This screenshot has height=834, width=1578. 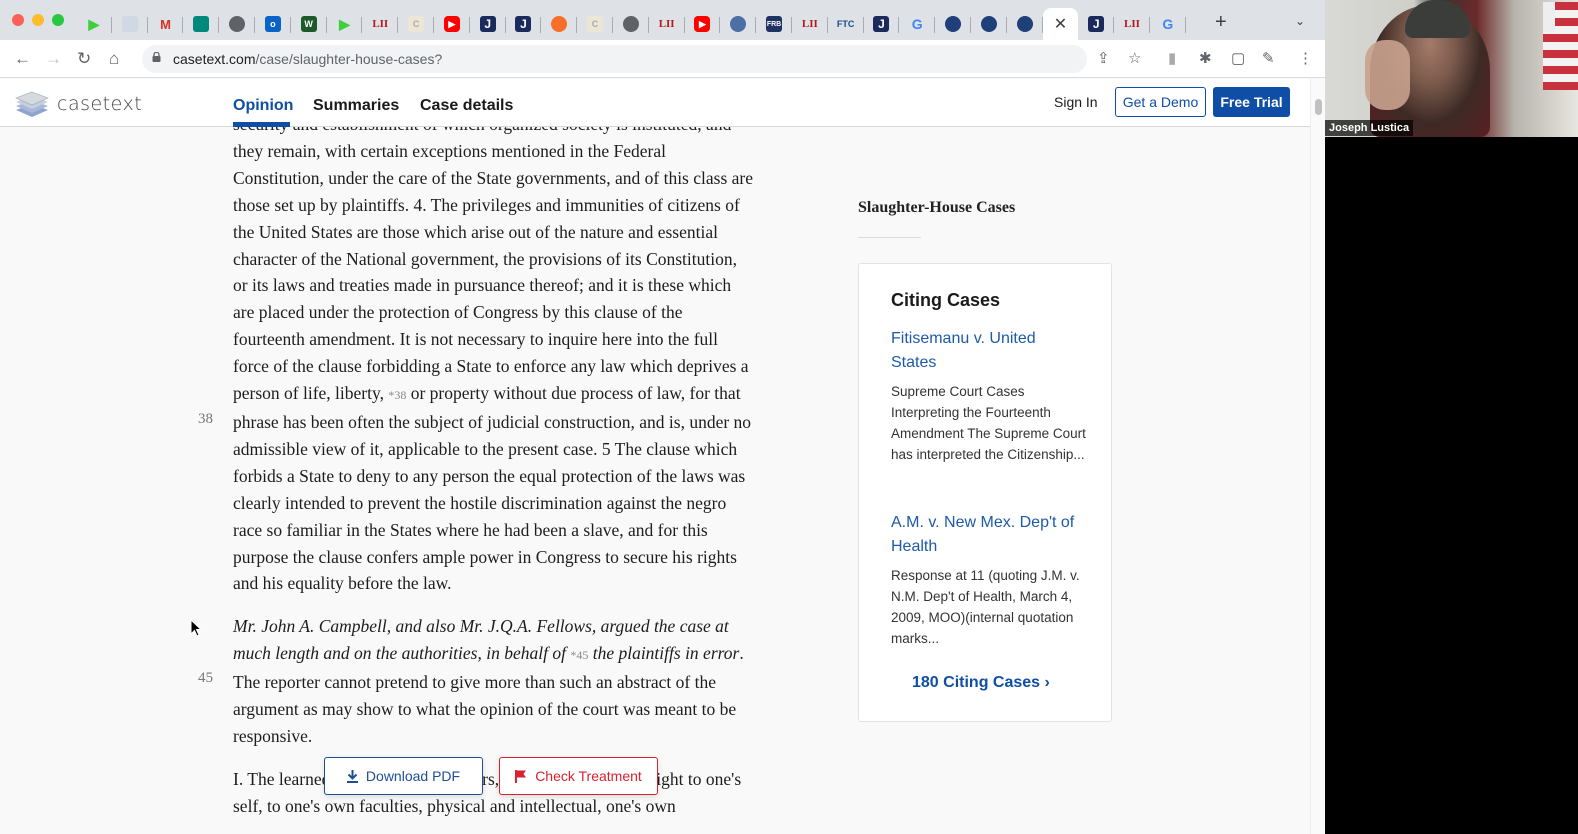 I want to click on sign-in-link: Sign In, so click(x=1076, y=102).